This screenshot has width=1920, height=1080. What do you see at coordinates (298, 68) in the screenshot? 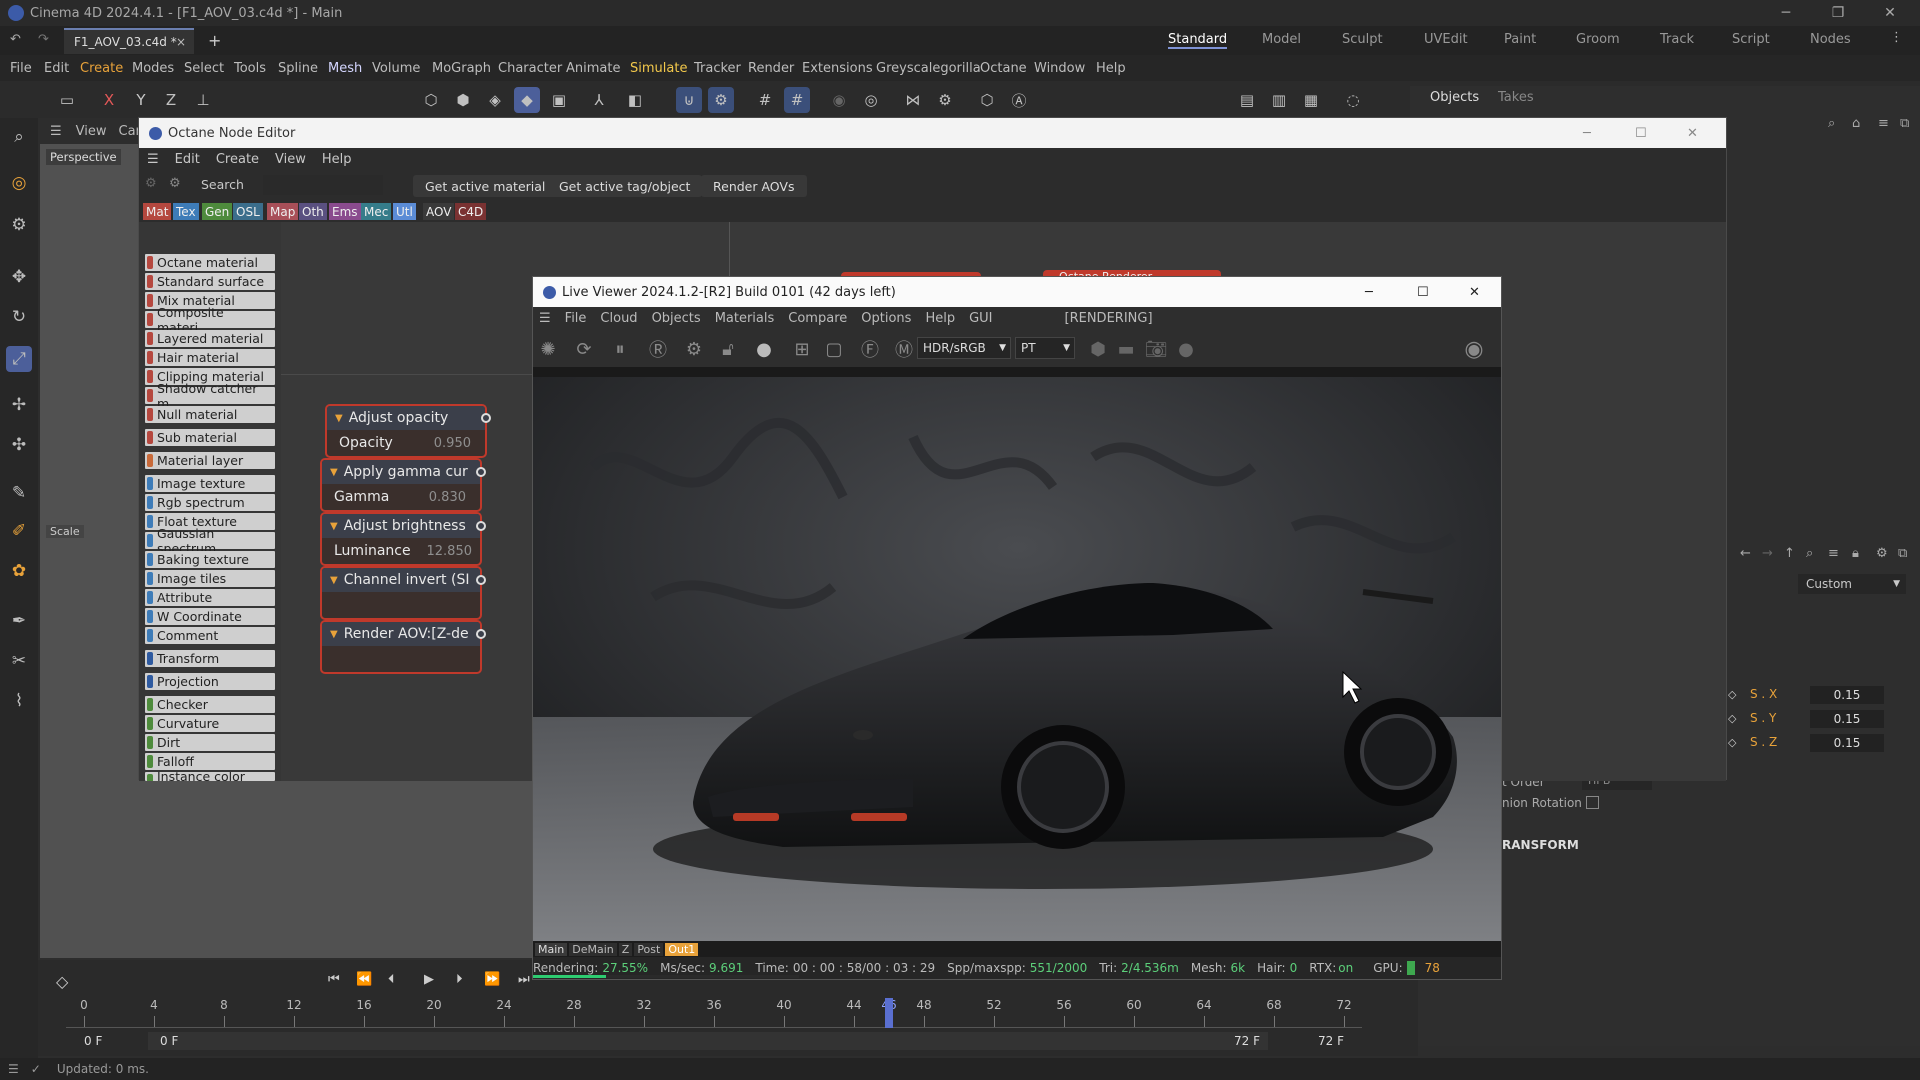
I see `menu-spline: Spline` at bounding box center [298, 68].